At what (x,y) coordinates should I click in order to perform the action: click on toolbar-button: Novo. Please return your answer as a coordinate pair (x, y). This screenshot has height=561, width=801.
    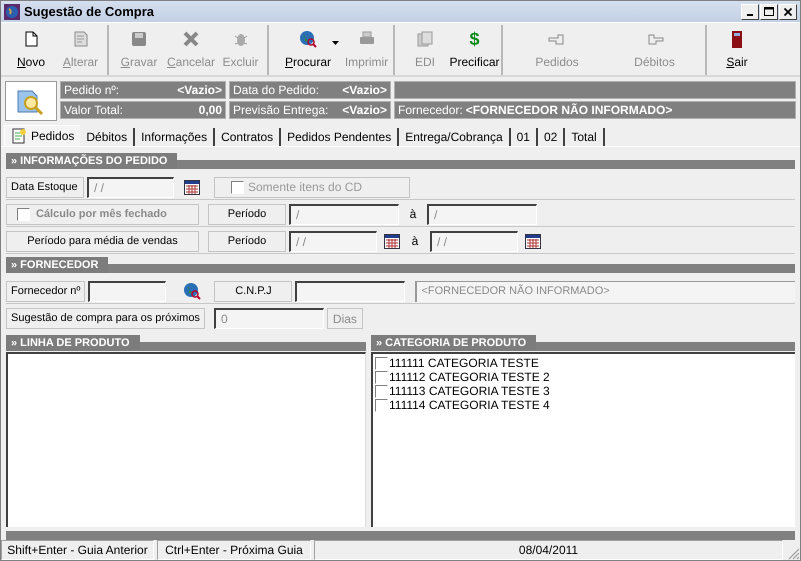
    Looking at the image, I should click on (31, 50).